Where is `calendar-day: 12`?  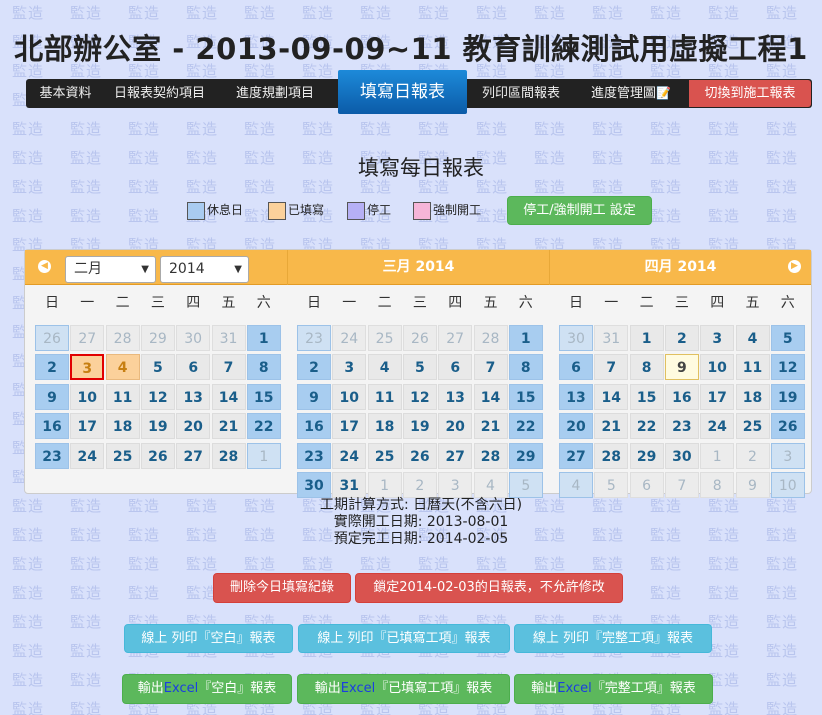
calendar-day: 12 is located at coordinates (419, 396).